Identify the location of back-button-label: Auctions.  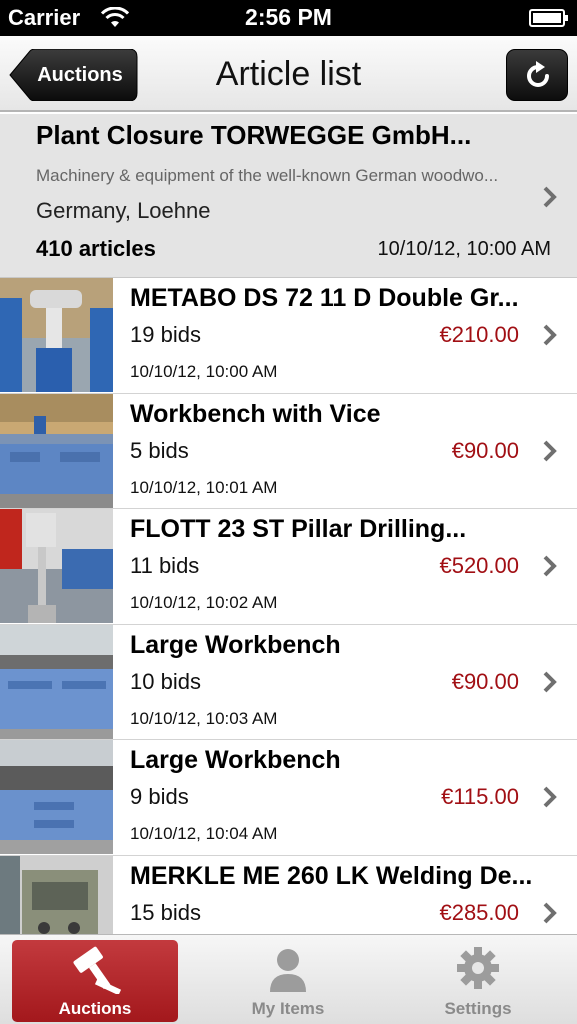
(80, 75).